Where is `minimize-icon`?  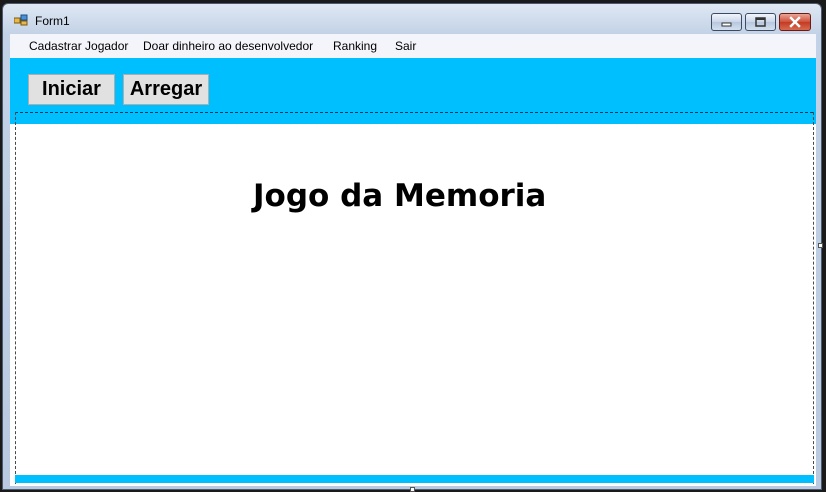 minimize-icon is located at coordinates (726, 24).